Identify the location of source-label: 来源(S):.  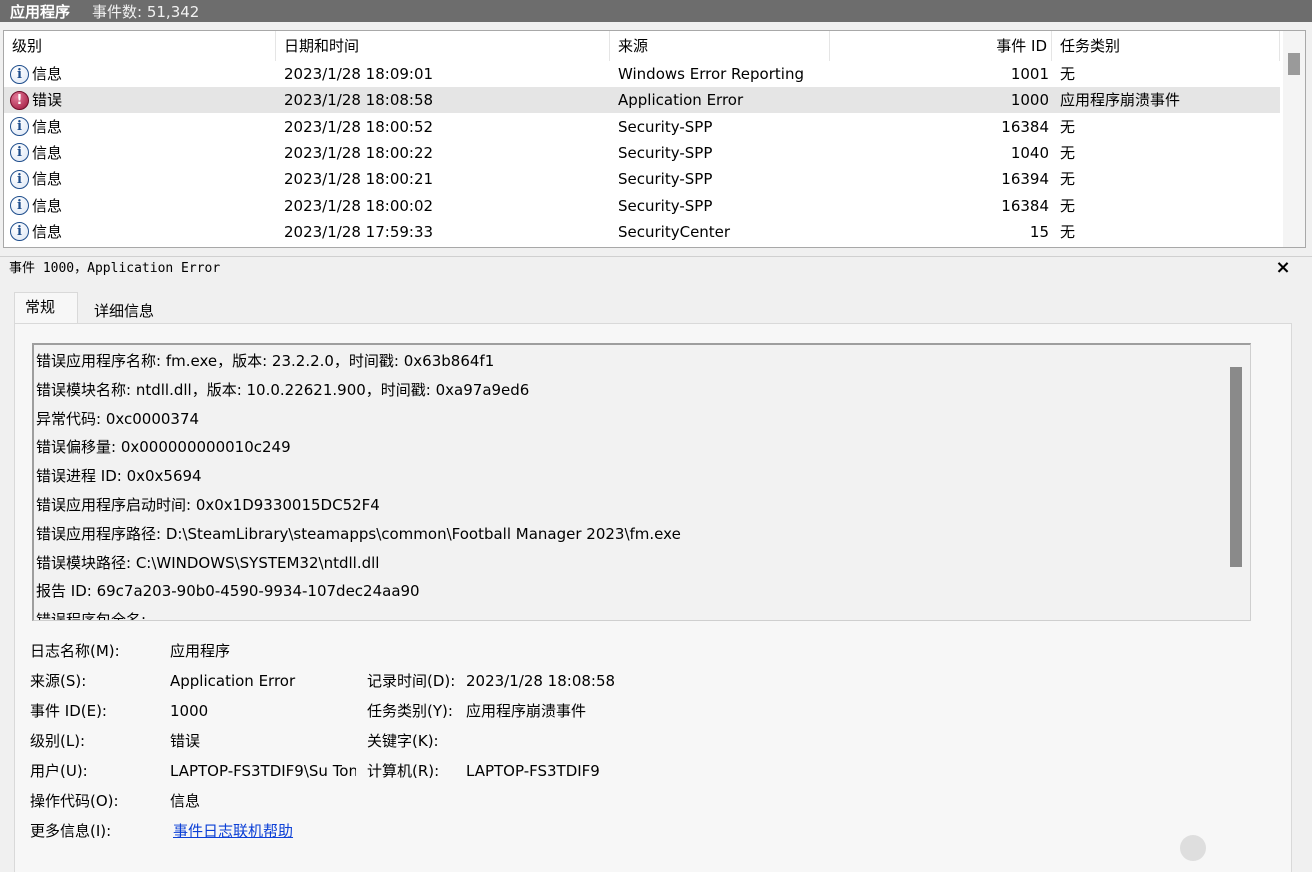
(58, 681).